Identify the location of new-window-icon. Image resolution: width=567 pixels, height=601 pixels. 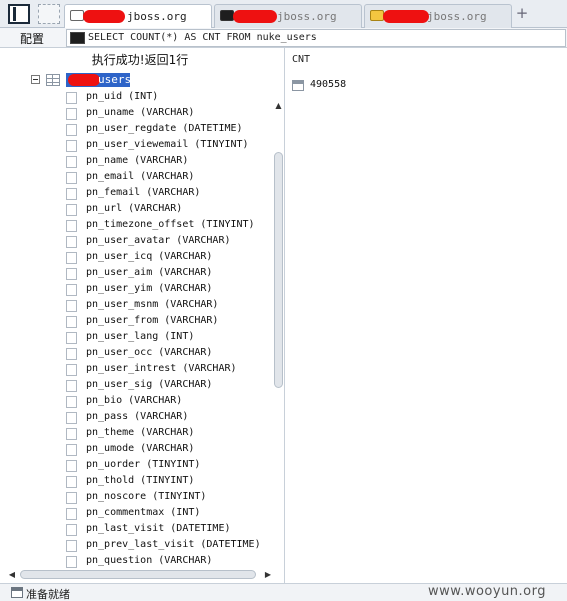
(49, 14).